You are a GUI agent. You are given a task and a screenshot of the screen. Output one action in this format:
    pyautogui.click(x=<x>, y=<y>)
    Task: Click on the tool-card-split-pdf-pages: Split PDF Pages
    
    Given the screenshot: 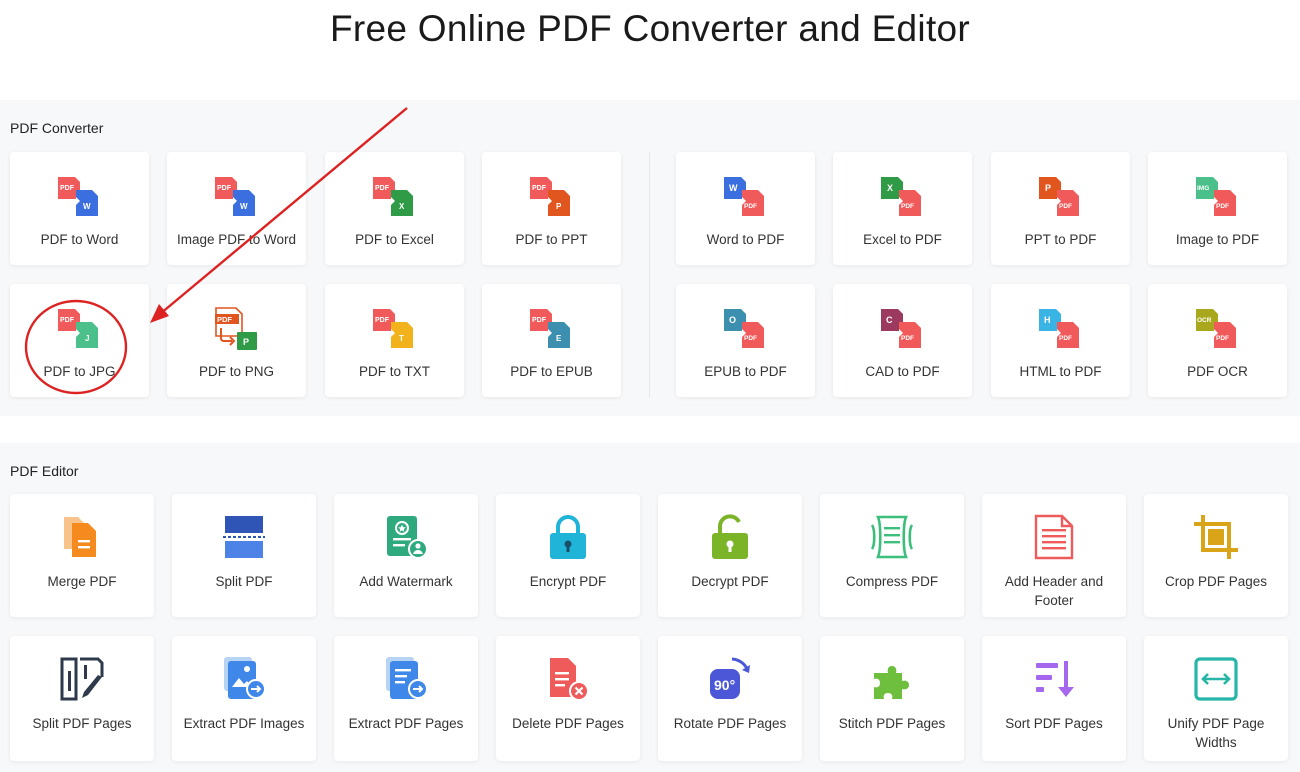 What is the action you would take?
    pyautogui.click(x=82, y=698)
    